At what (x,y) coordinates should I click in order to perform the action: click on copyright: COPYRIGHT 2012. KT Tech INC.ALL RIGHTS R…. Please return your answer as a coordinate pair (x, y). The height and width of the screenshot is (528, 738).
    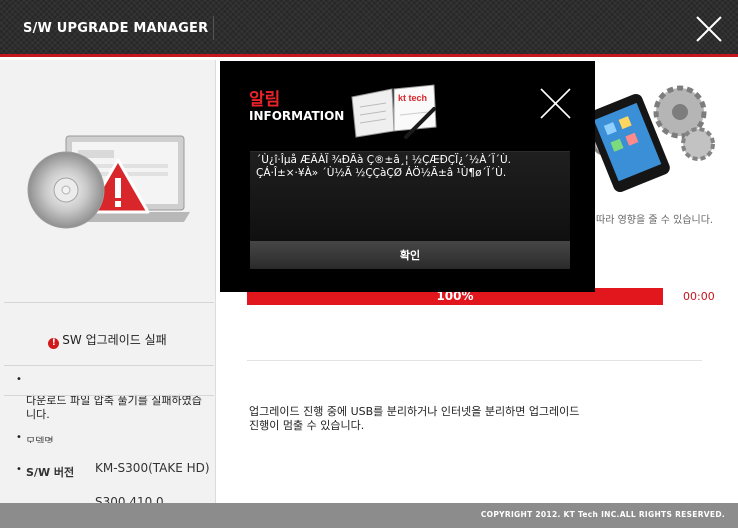
    Looking at the image, I should click on (602, 514).